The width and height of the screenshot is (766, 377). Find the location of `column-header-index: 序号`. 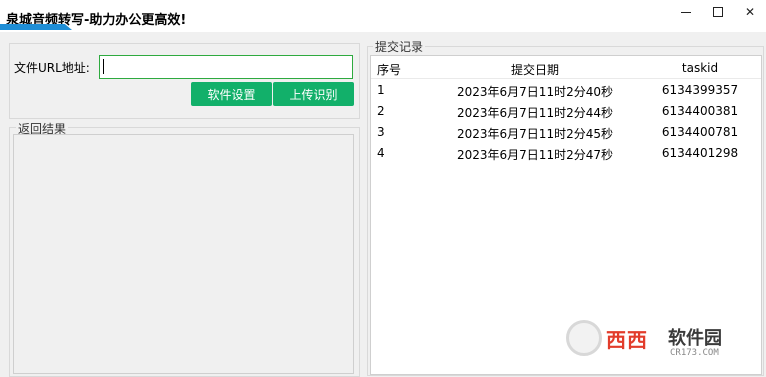

column-header-index: 序号 is located at coordinates (389, 69).